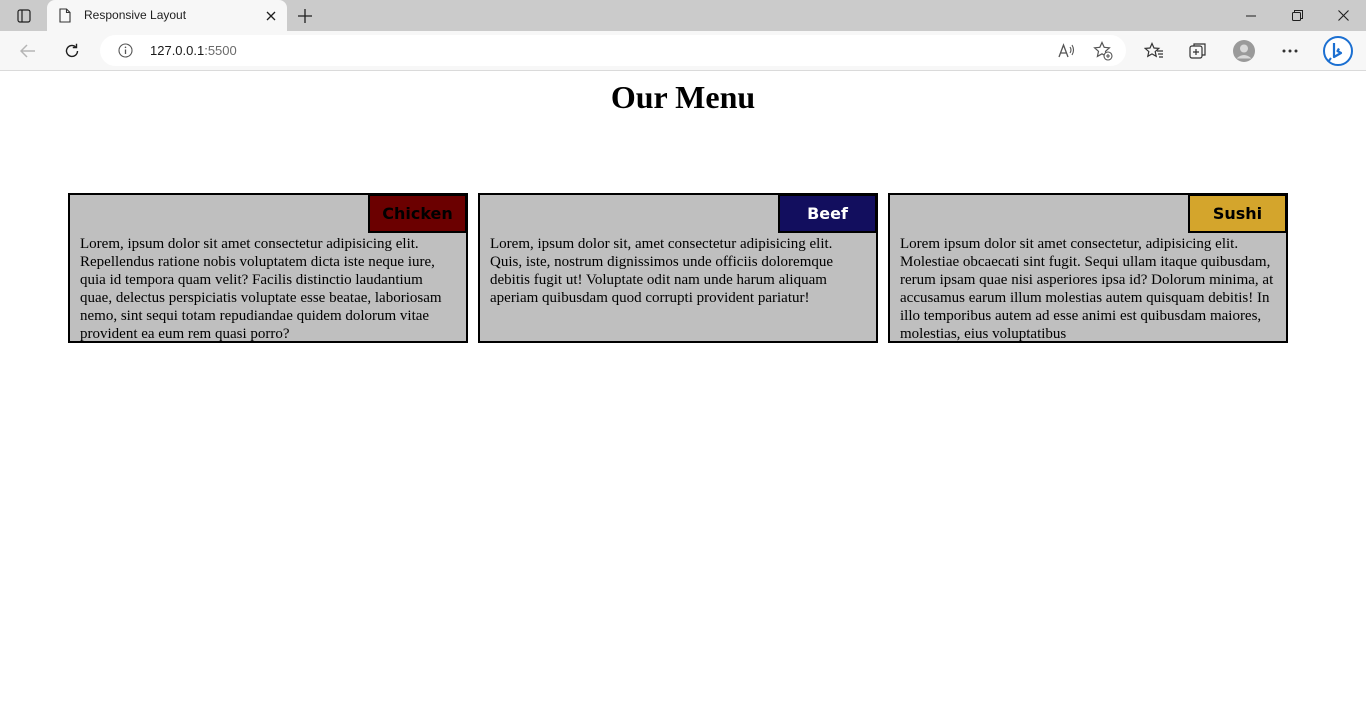 The height and width of the screenshot is (728, 1366). Describe the element at coordinates (220, 50) in the screenshot. I see `url-port: :5500` at that location.